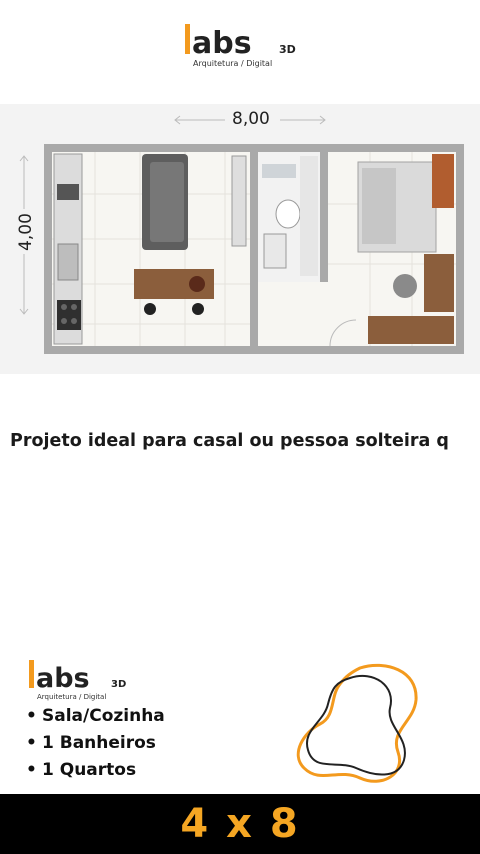 This screenshot has width=480, height=854. I want to click on marble-wall, so click(309, 216).